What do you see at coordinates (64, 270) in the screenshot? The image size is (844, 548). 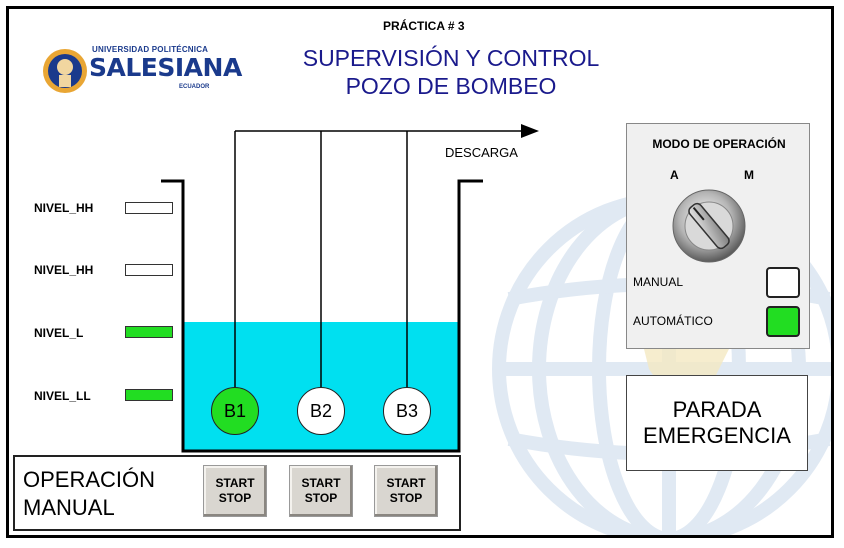 I see `level-h-label: NIVEL_HH` at bounding box center [64, 270].